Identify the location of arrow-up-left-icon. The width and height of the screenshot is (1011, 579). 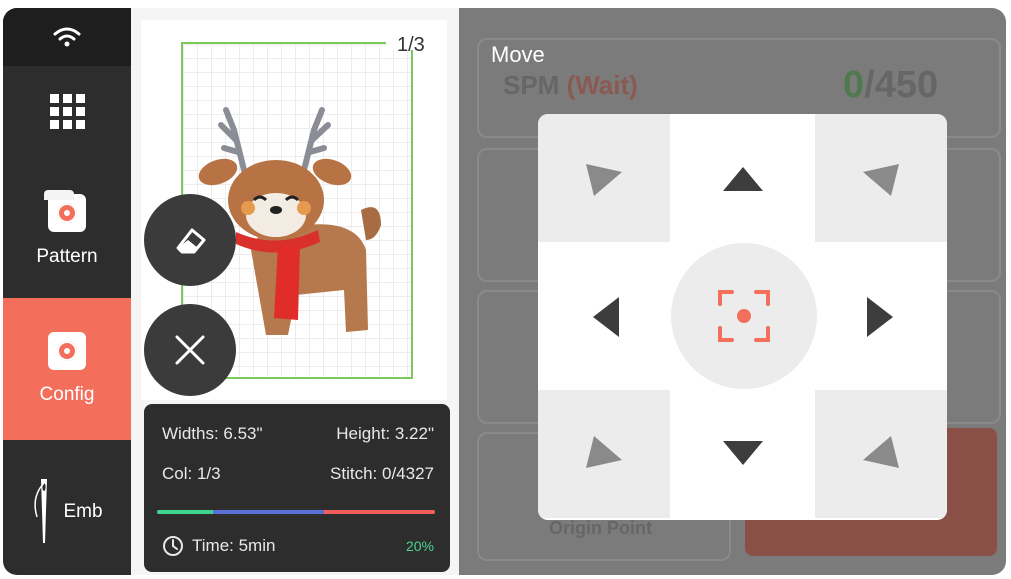
(604, 180).